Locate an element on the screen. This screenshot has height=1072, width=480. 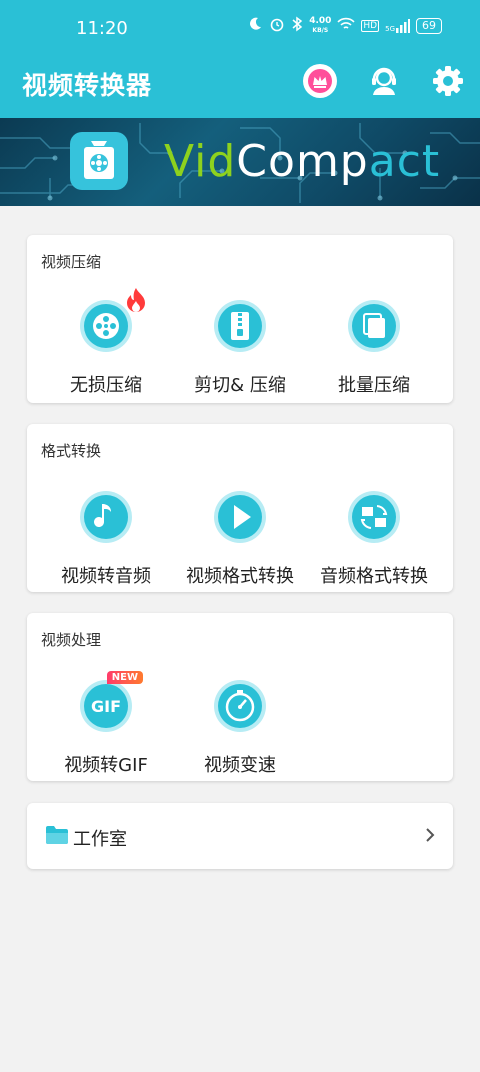
page-title: 视频转换器 is located at coordinates (87, 85).